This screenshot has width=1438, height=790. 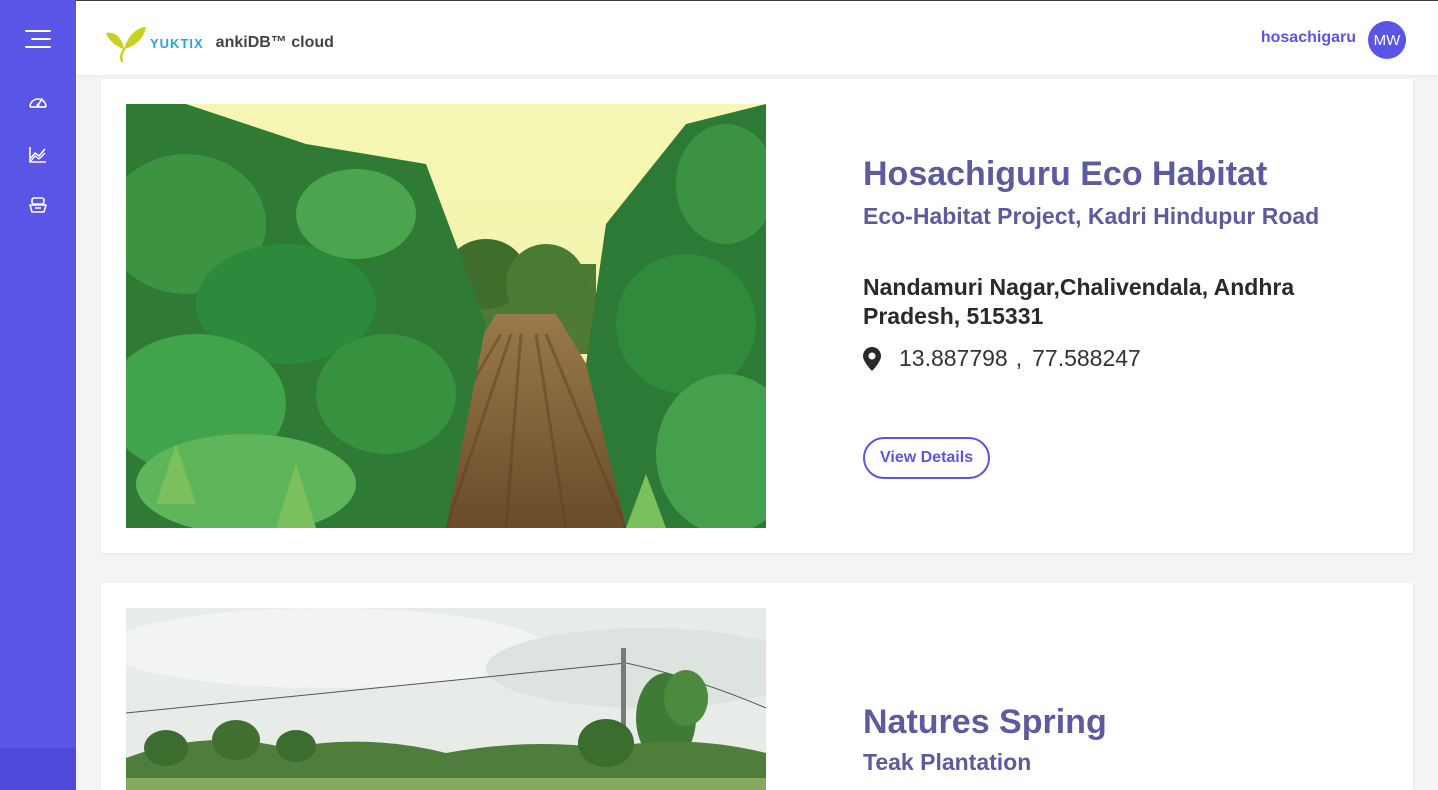 I want to click on project-subtitle: Teak Plantation, so click(x=947, y=762).